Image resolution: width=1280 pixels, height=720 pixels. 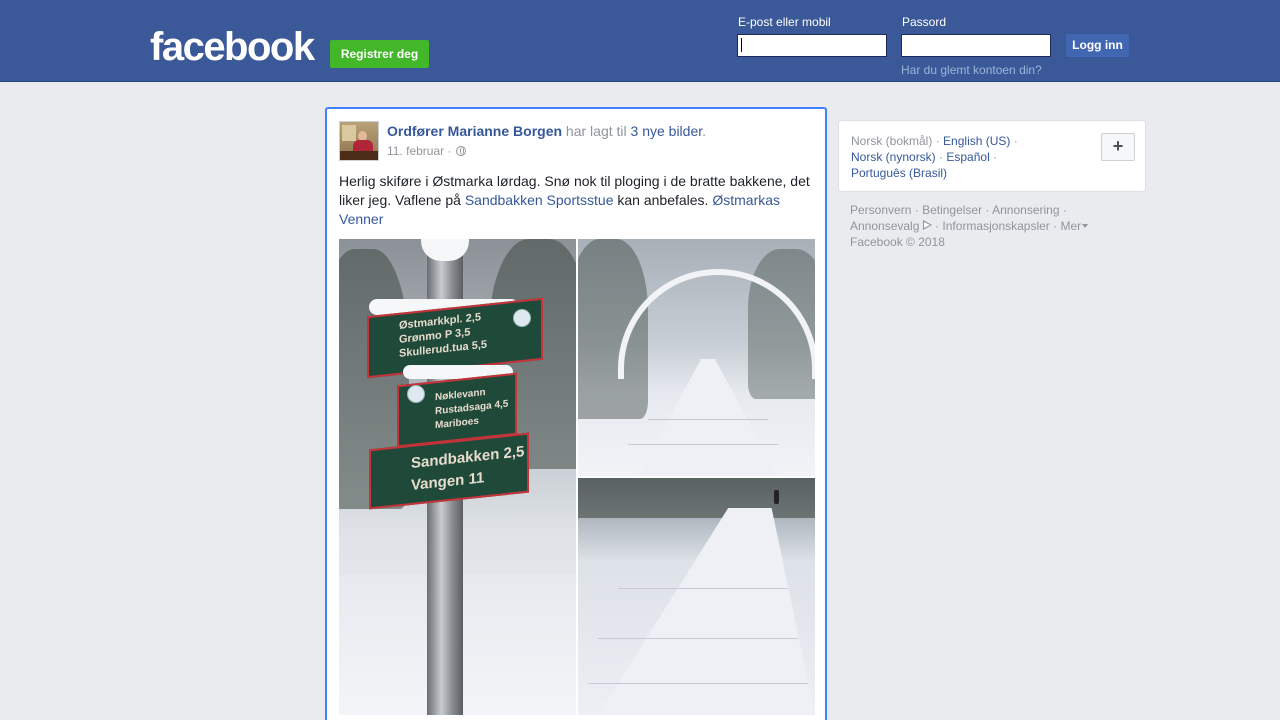 I want to click on email-label: E-post eller mobil, so click(x=784, y=22).